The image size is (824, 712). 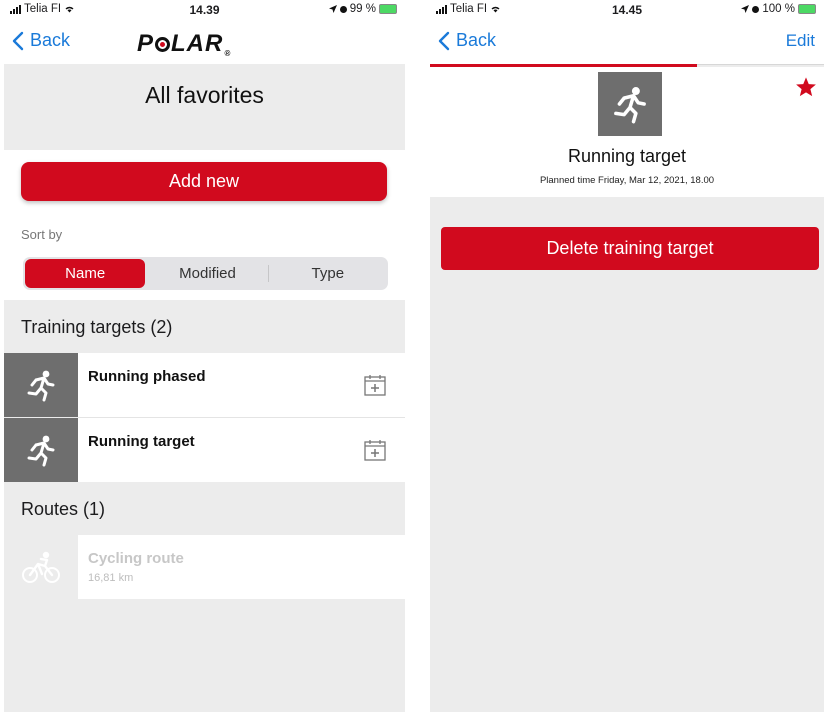 I want to click on nav-bar: Back P LAR ®, so click(x=204, y=43).